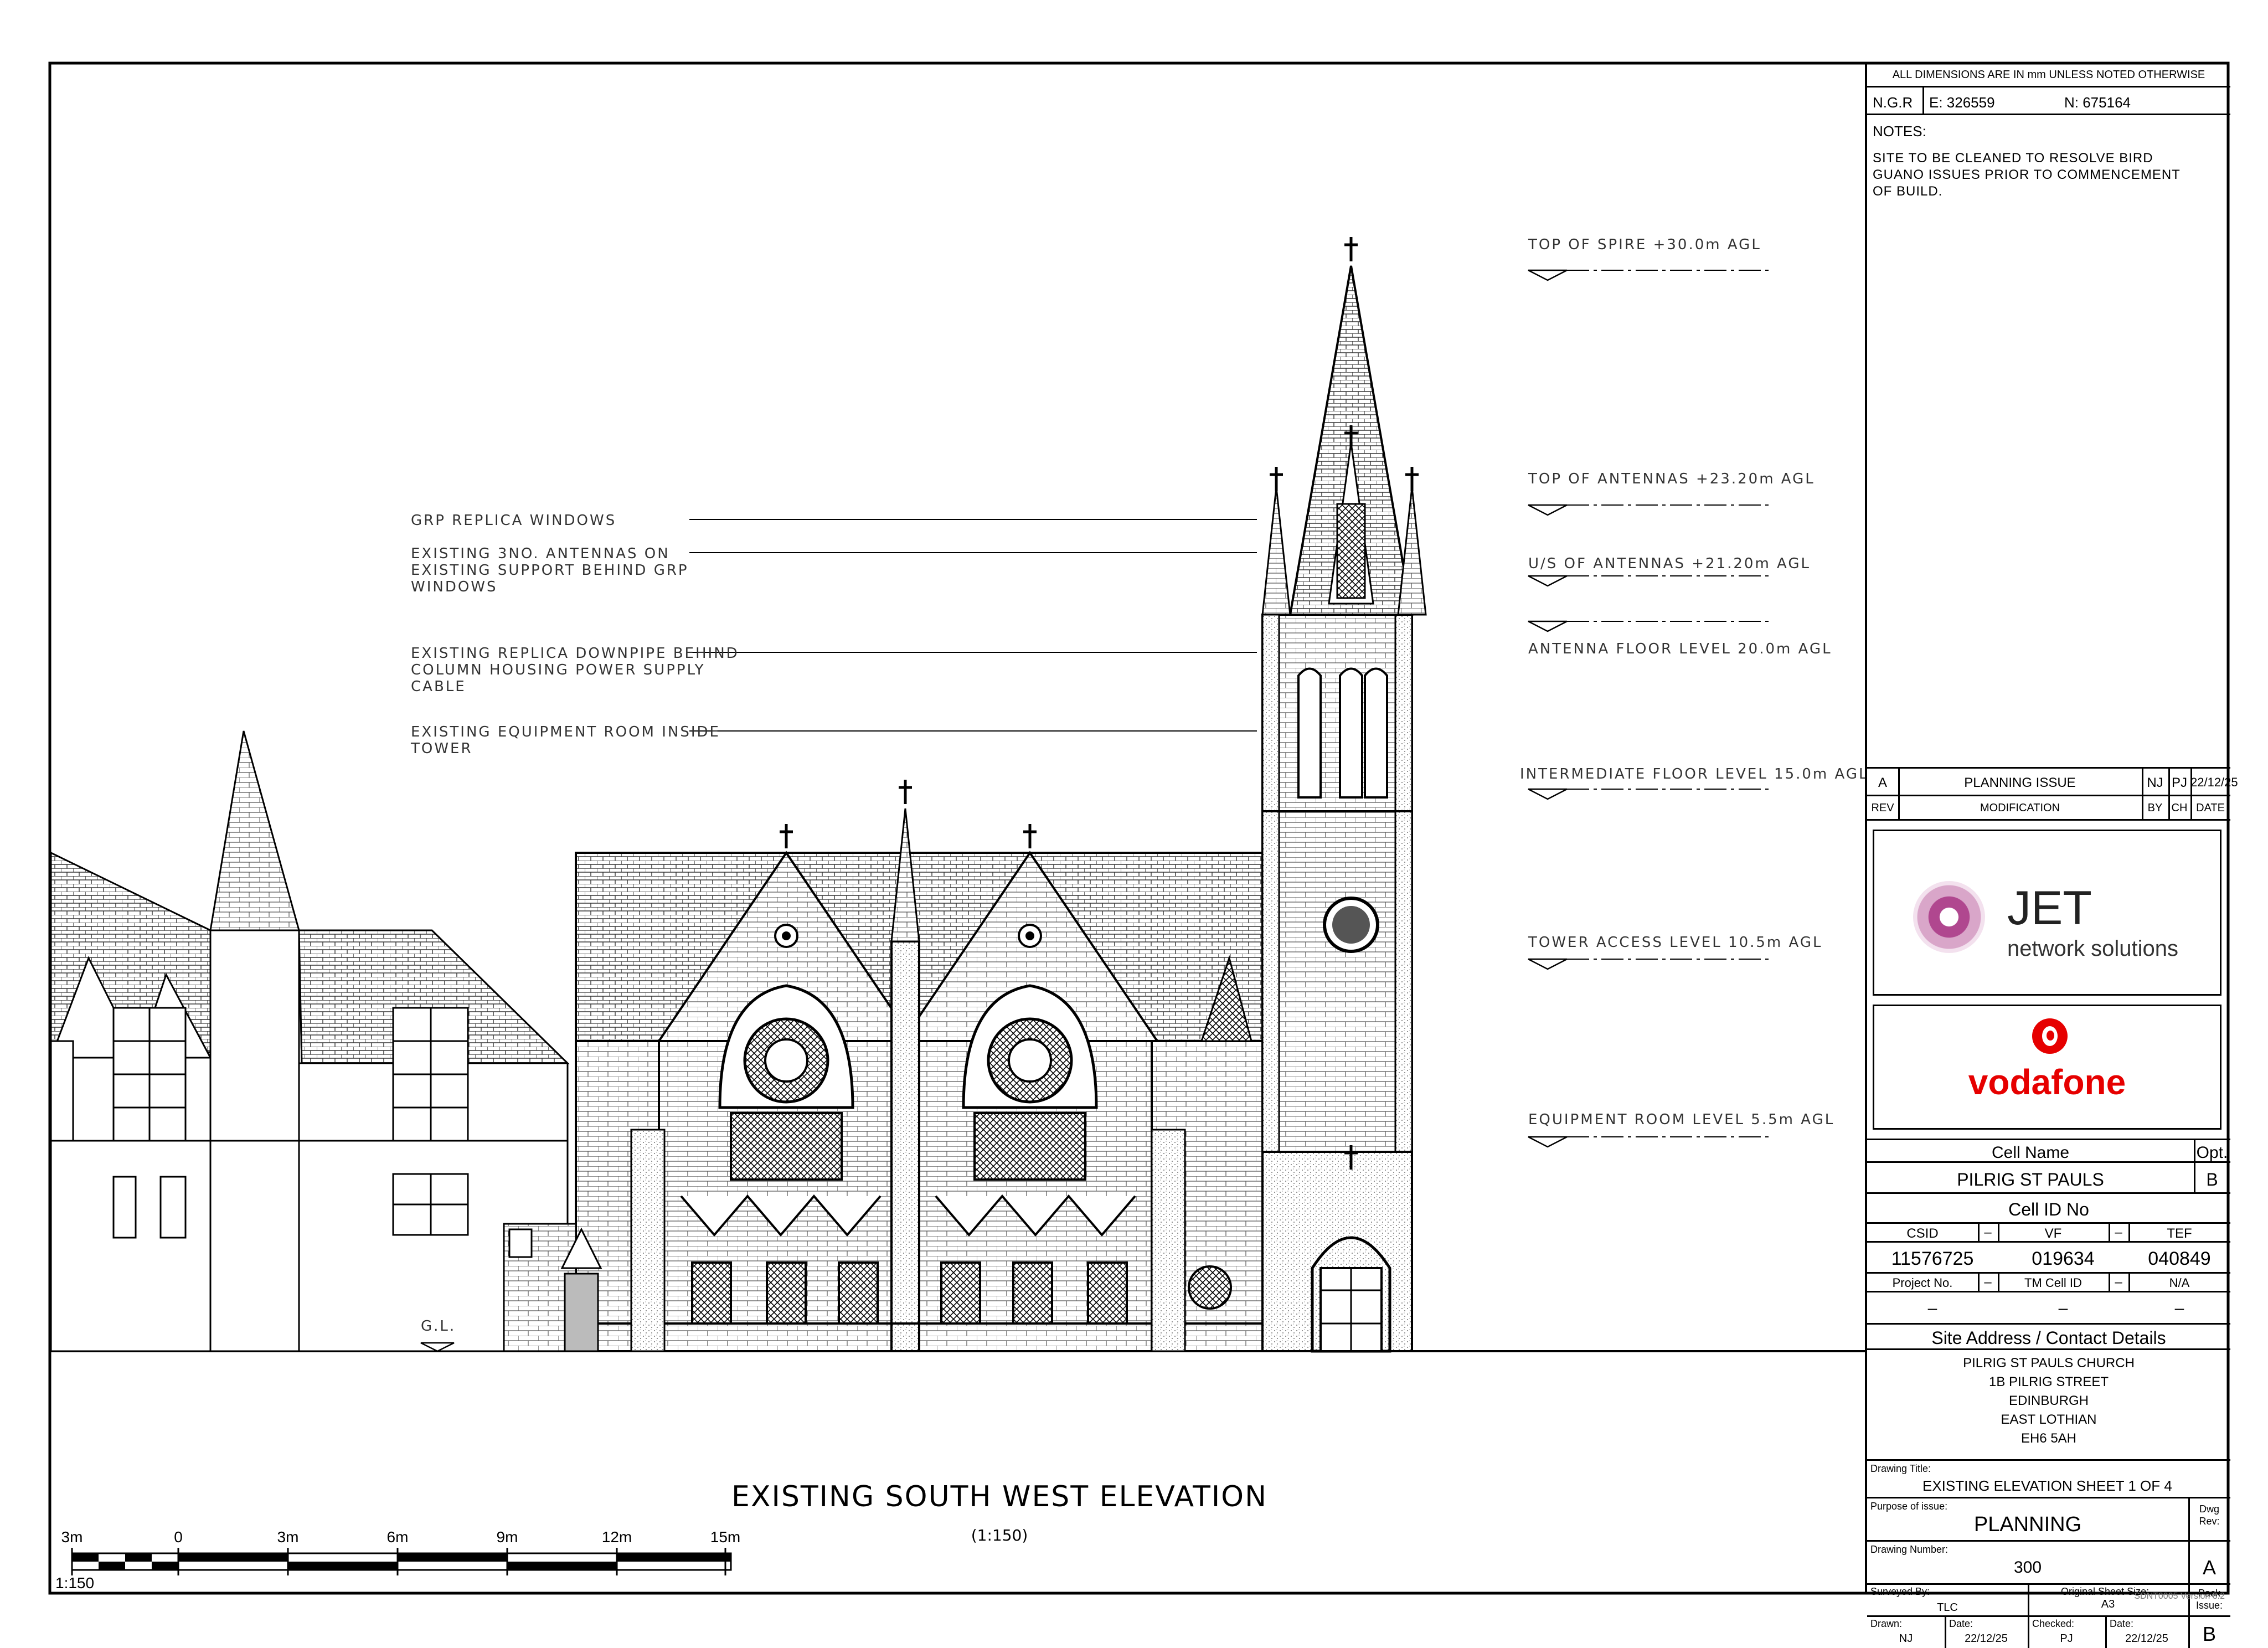 This screenshot has height=1648, width=2268. I want to click on elevation-scale: (1:150), so click(999, 1535).